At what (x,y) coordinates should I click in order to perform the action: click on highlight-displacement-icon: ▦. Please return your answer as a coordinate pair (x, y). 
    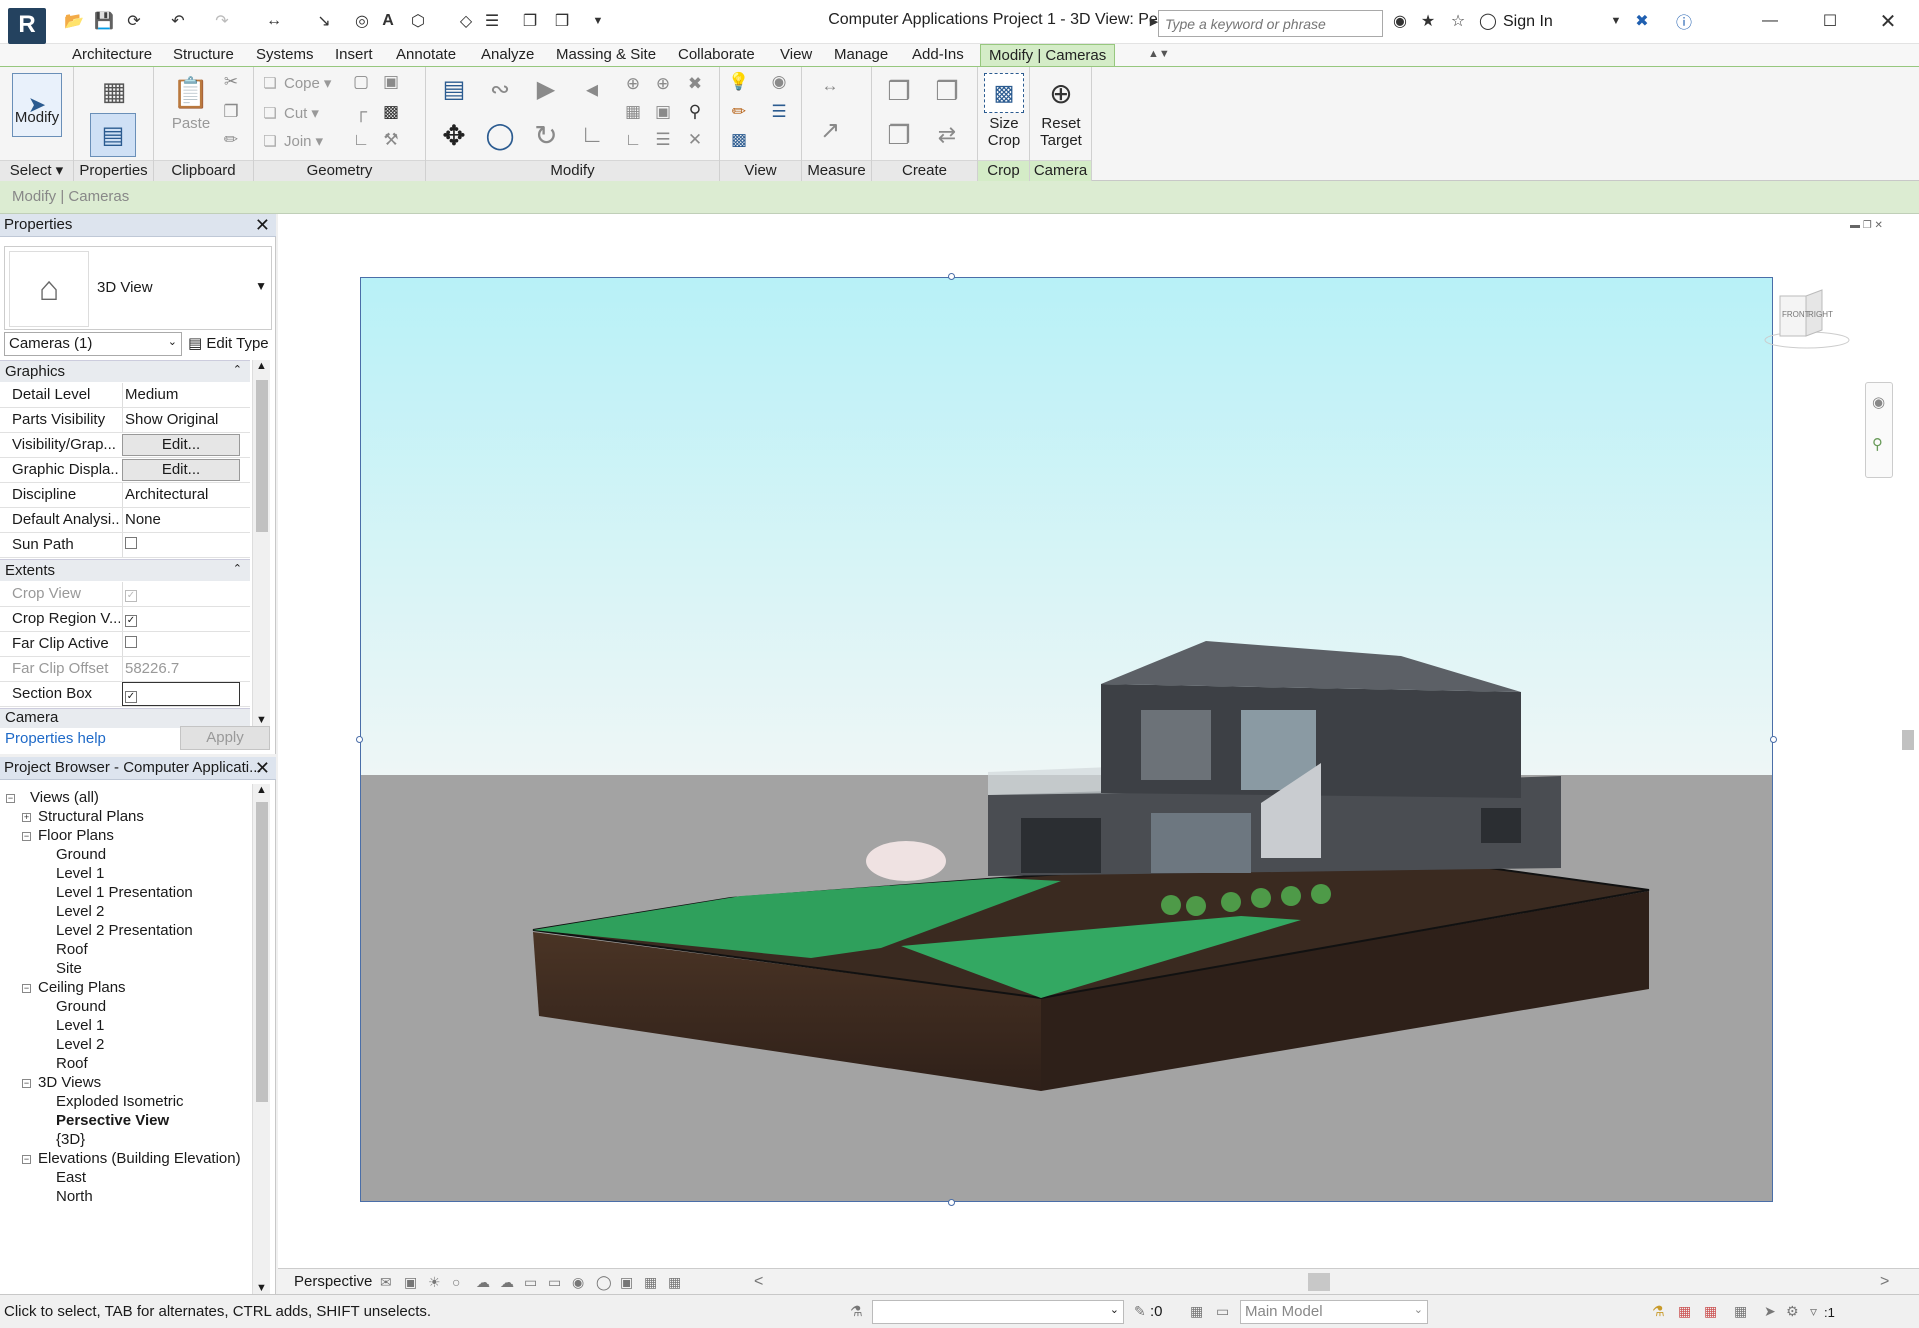
    Looking at the image, I should click on (674, 1282).